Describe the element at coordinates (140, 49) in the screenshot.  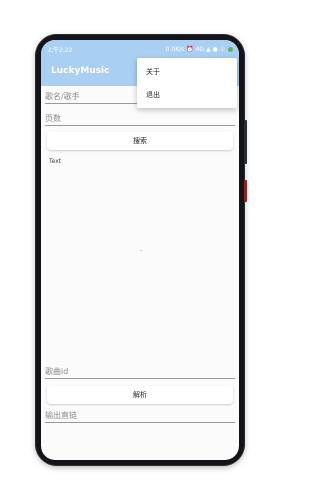
I see `status-bar: 上午2:22 0.0K/s ⏰ 4G ▲ ● ☉` at that location.